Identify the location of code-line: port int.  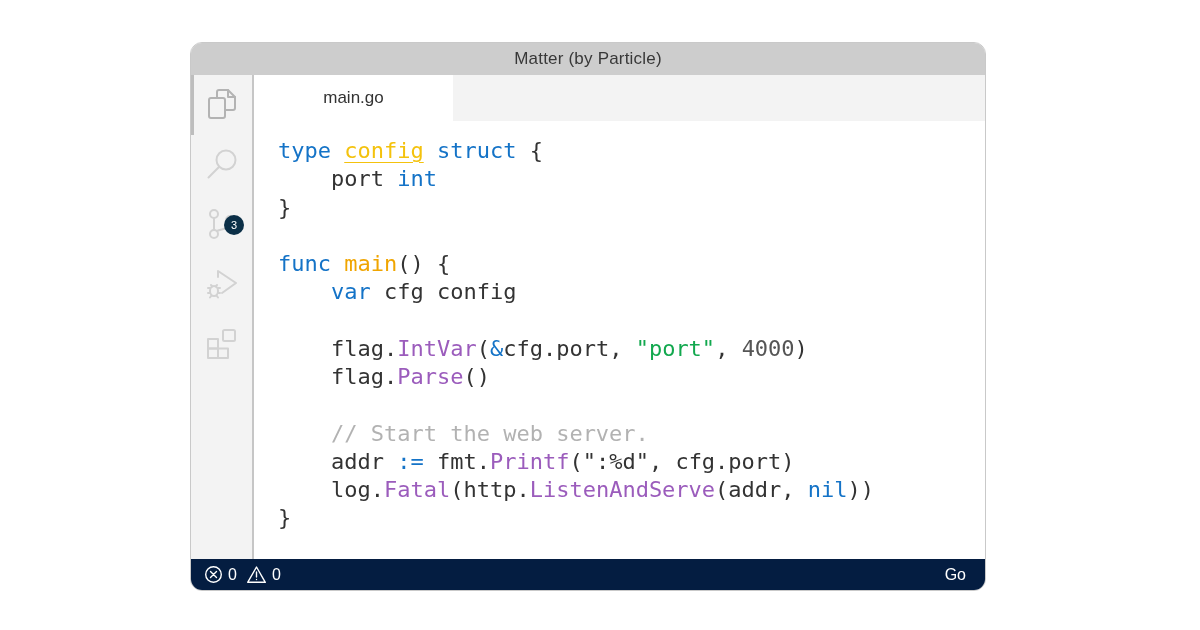
(383, 179).